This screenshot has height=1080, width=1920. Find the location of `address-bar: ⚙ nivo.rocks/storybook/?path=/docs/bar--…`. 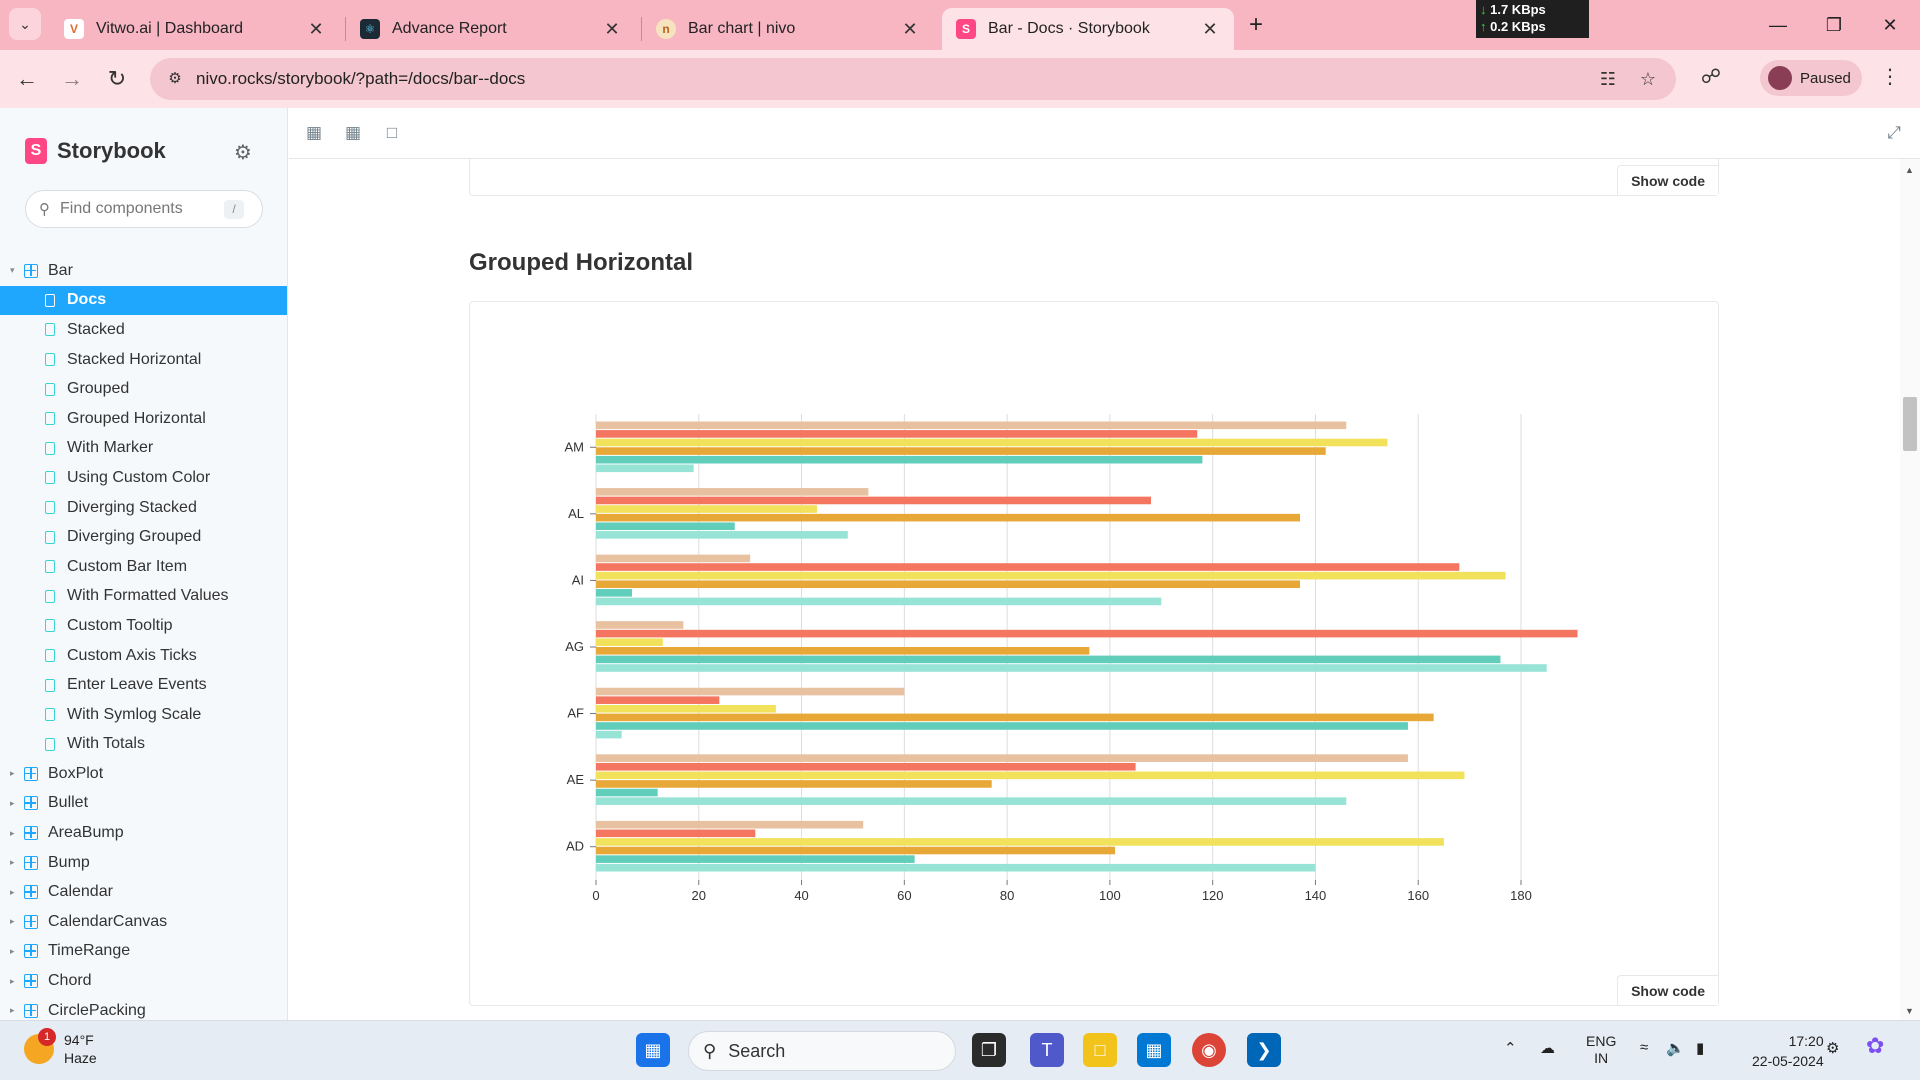

address-bar: ⚙ nivo.rocks/storybook/?path=/docs/bar--… is located at coordinates (913, 79).